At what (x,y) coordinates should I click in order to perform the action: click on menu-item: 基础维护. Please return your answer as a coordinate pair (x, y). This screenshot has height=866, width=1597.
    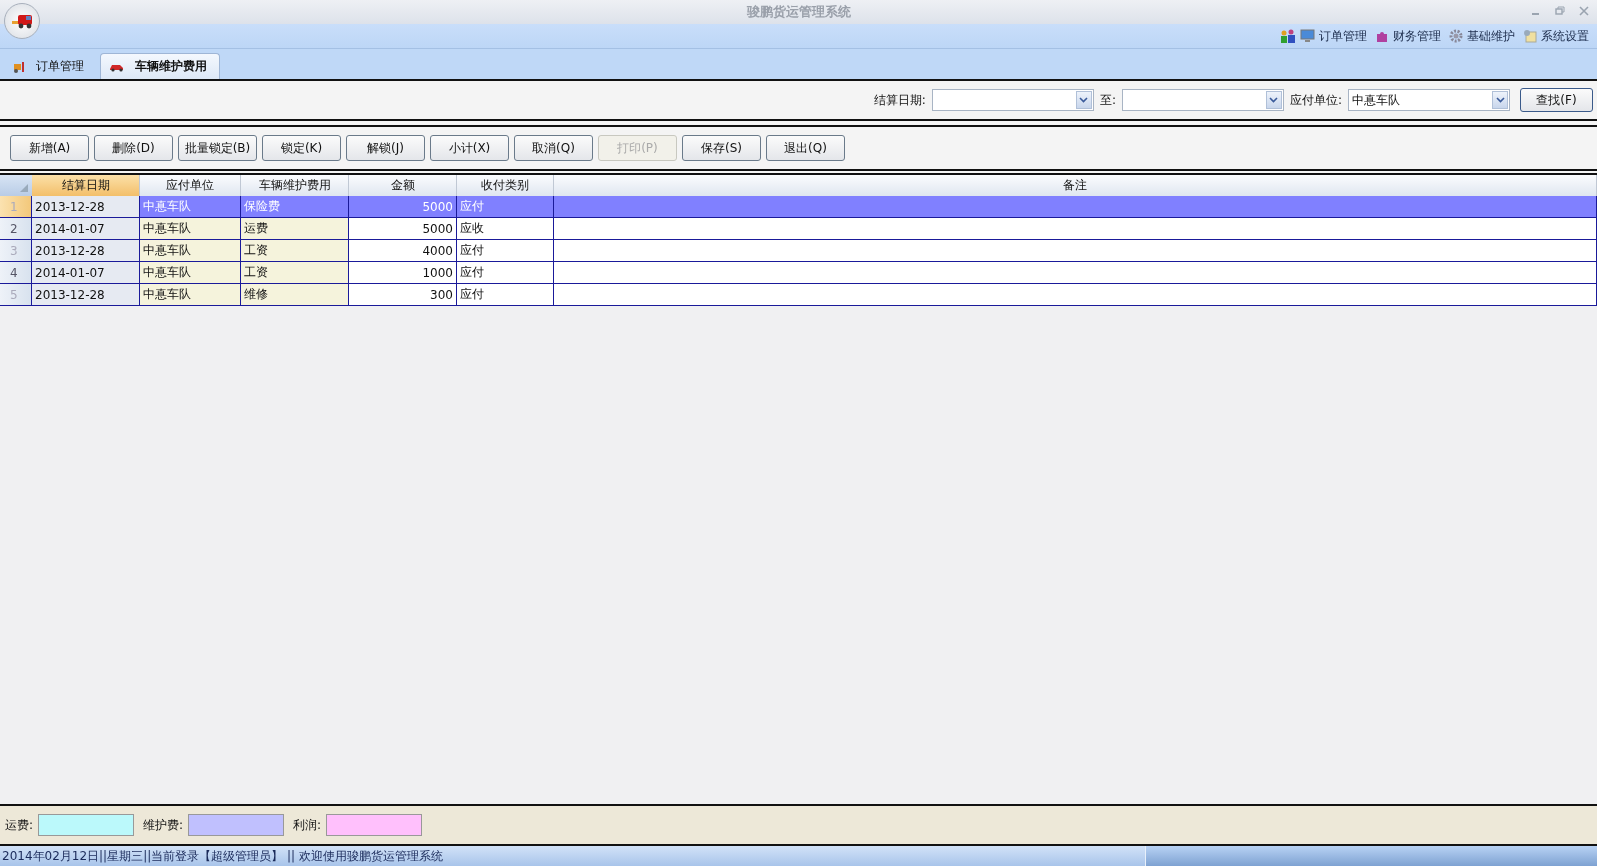
    Looking at the image, I should click on (1491, 36).